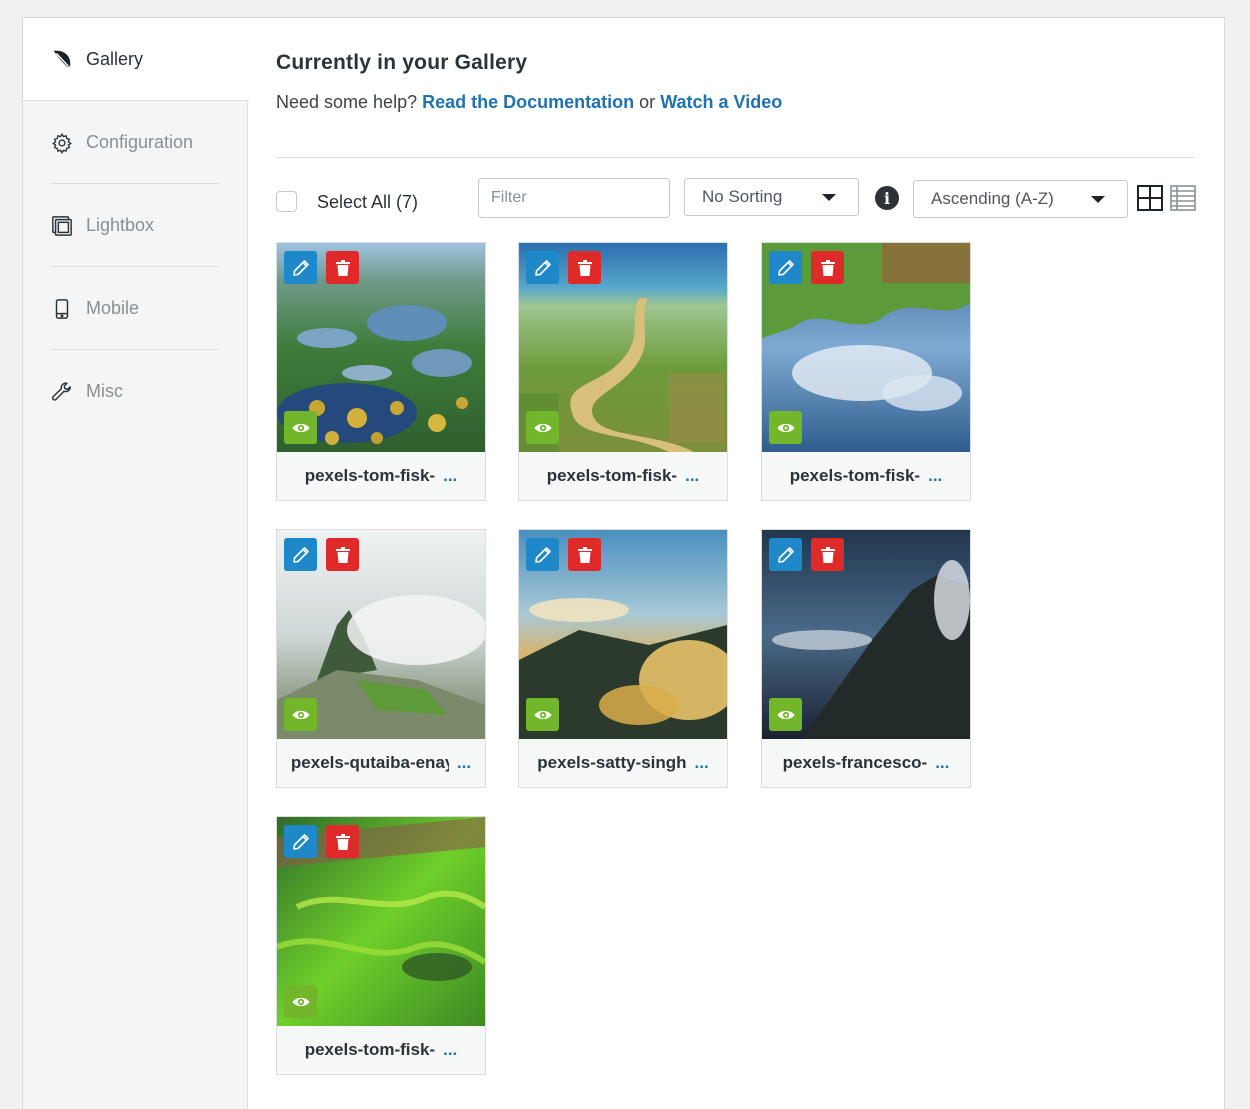 The width and height of the screenshot is (1250, 1109). I want to click on grid-view-icon, so click(1150, 198).